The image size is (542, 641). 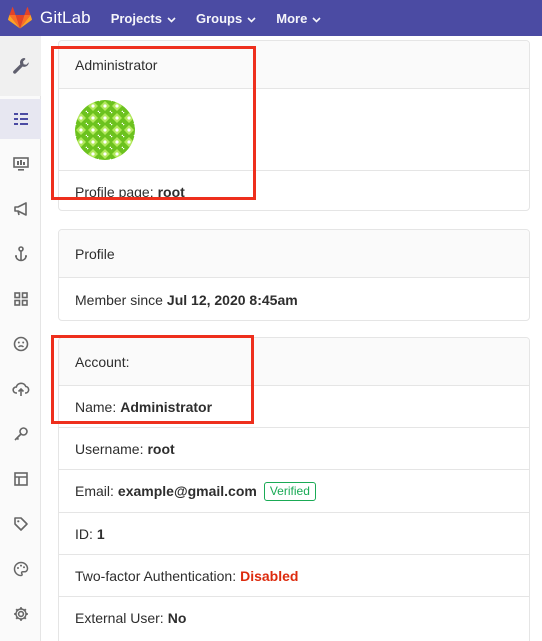 What do you see at coordinates (294, 65) in the screenshot?
I see `user-card-header: Administrator` at bounding box center [294, 65].